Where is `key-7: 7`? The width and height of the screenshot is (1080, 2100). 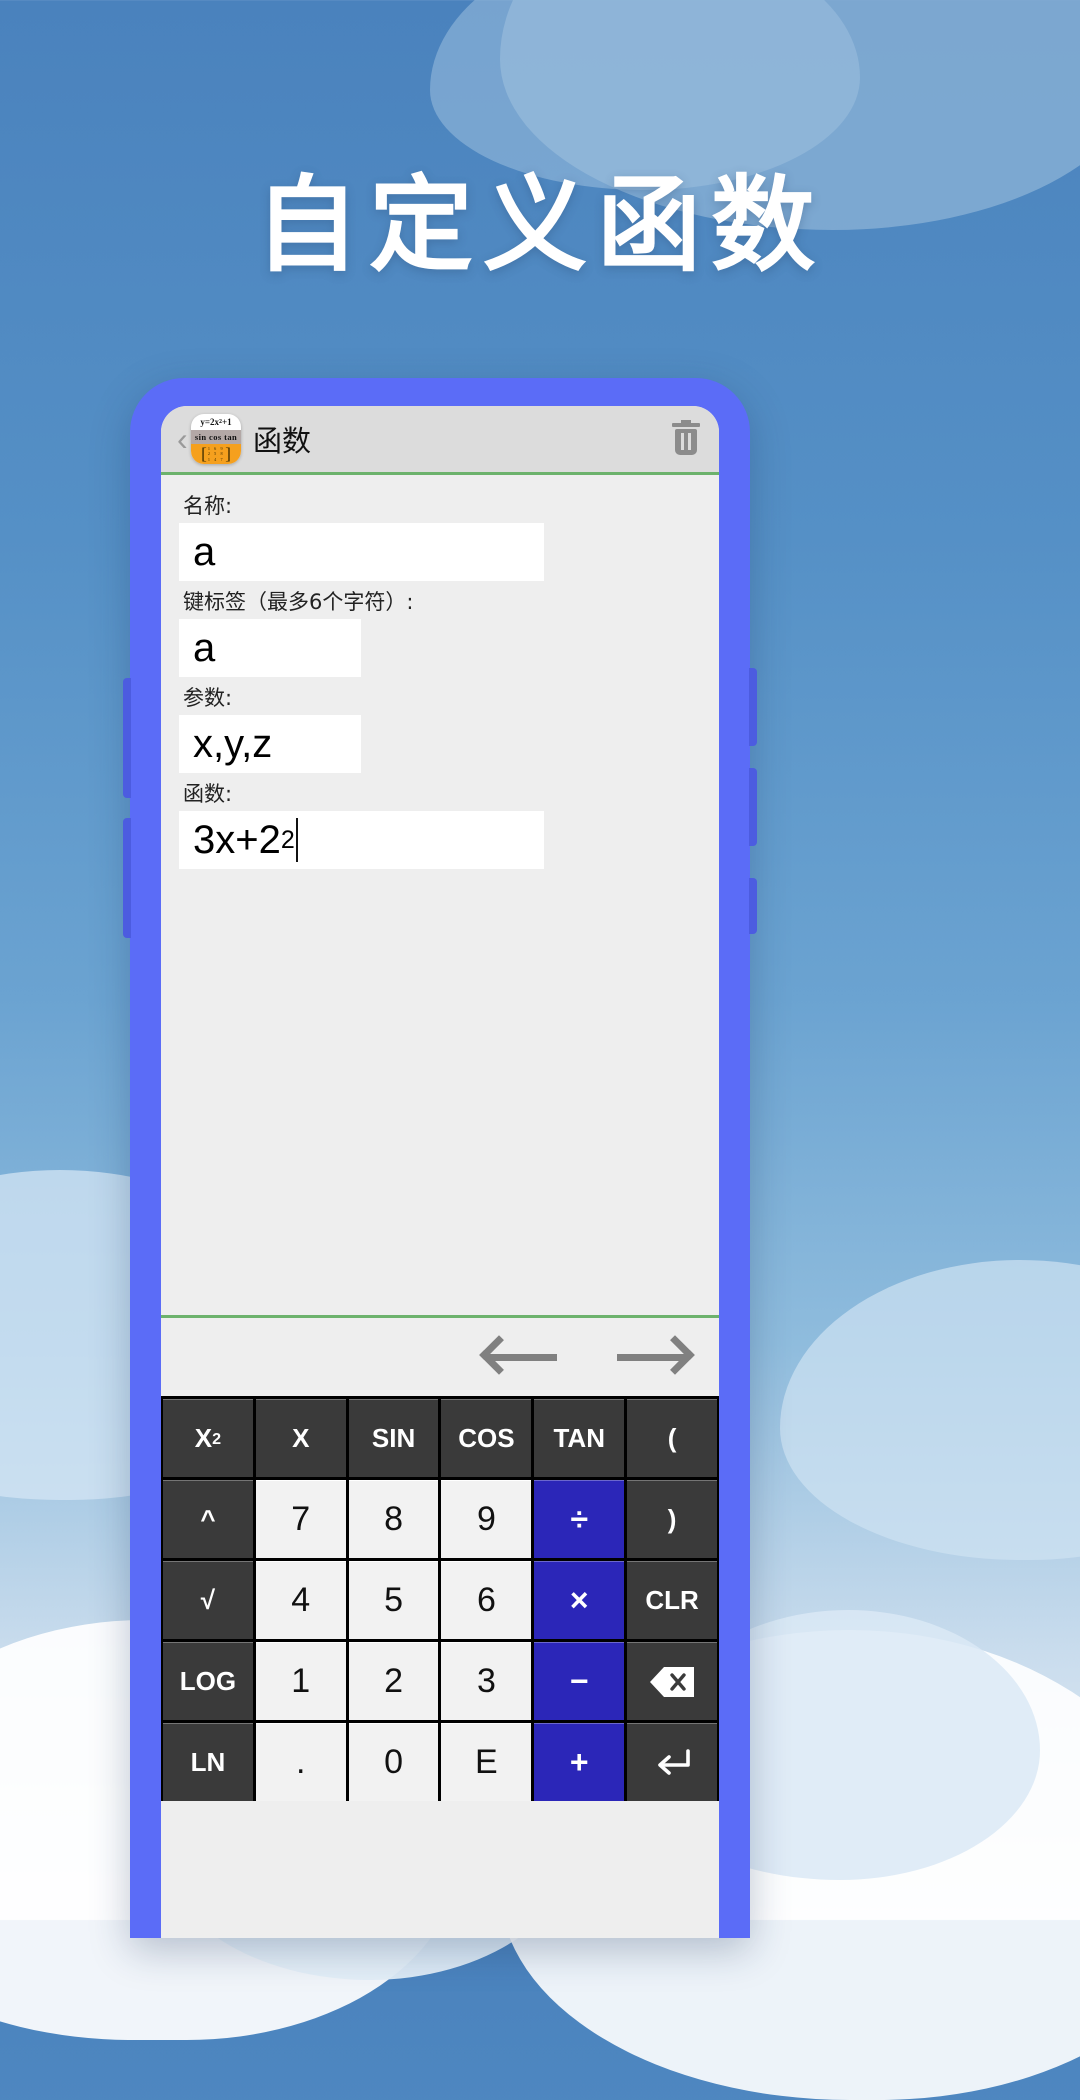
key-7: 7 is located at coordinates (300, 1519).